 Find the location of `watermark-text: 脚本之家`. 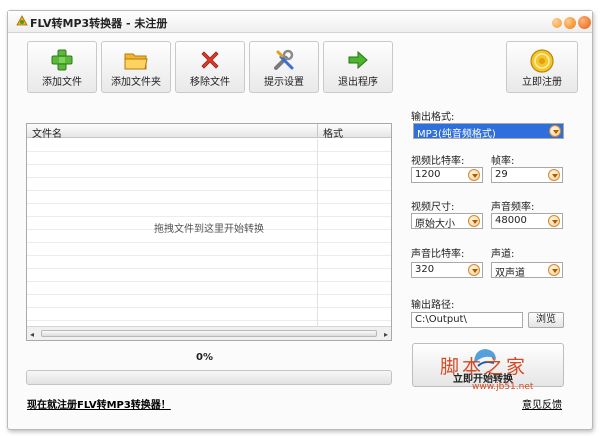

watermark-text: 脚本之家 is located at coordinates (484, 367).